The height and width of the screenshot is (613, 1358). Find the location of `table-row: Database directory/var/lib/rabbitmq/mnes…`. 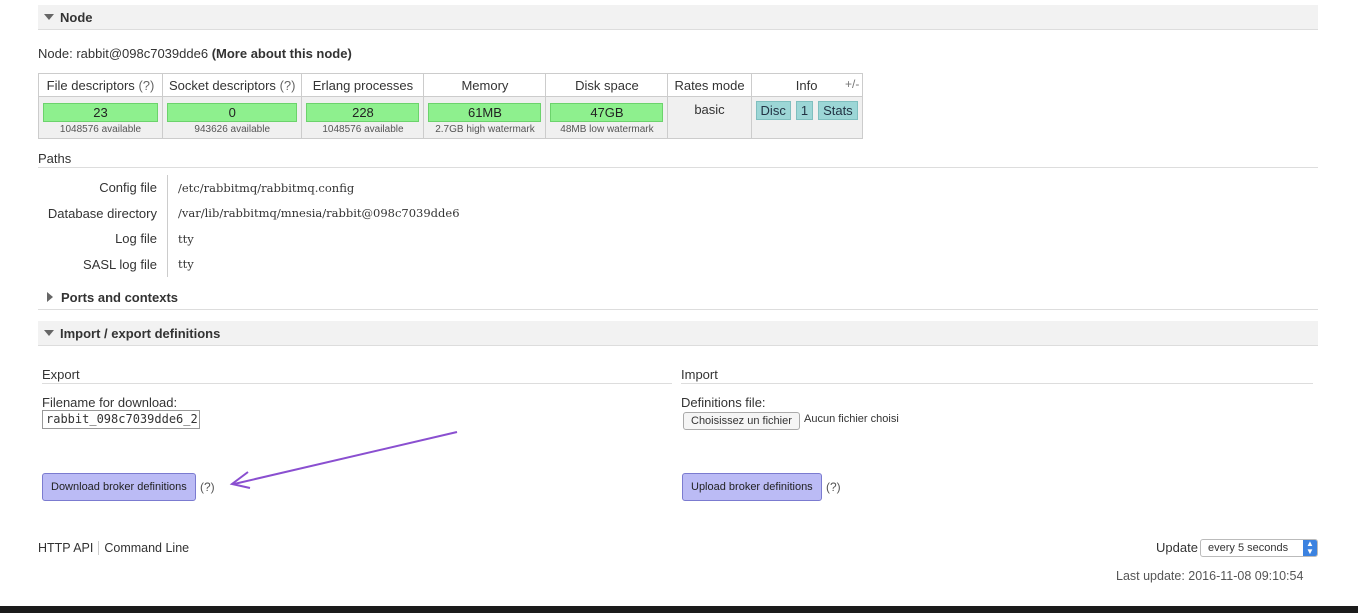

table-row: Database directory/var/lib/rabbitmq/mnes… is located at coordinates (249, 213).